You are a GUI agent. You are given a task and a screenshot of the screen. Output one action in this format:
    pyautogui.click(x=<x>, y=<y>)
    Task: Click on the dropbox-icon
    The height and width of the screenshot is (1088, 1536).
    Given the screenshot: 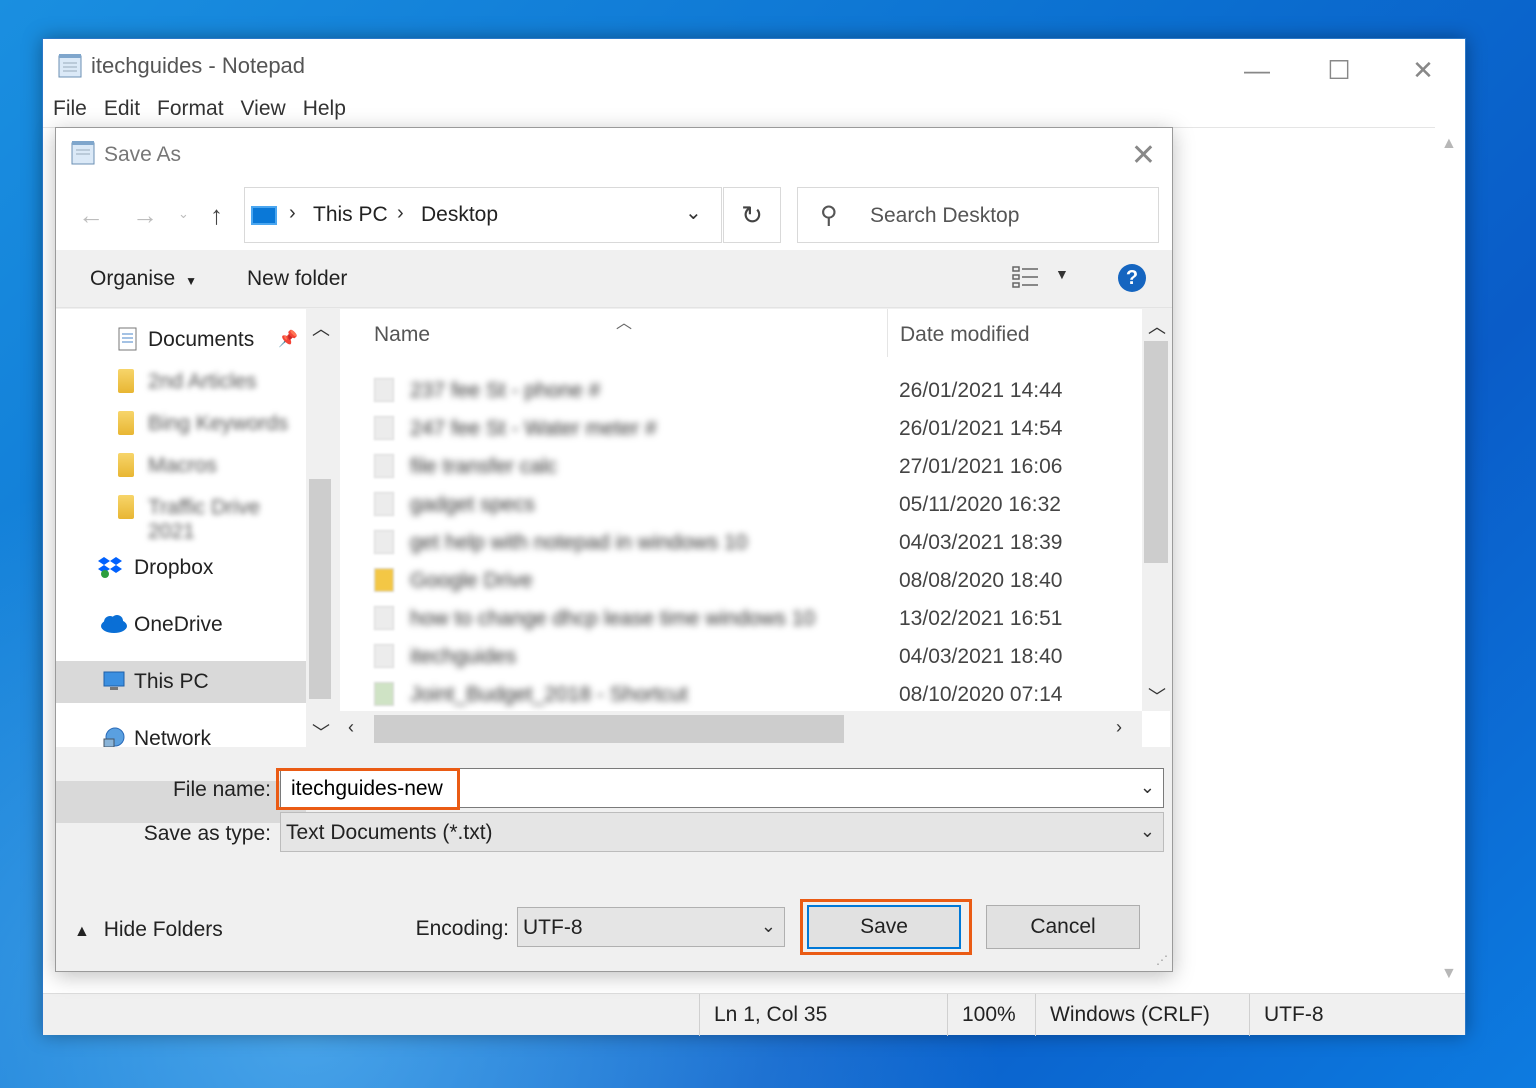 What is the action you would take?
    pyautogui.click(x=110, y=567)
    